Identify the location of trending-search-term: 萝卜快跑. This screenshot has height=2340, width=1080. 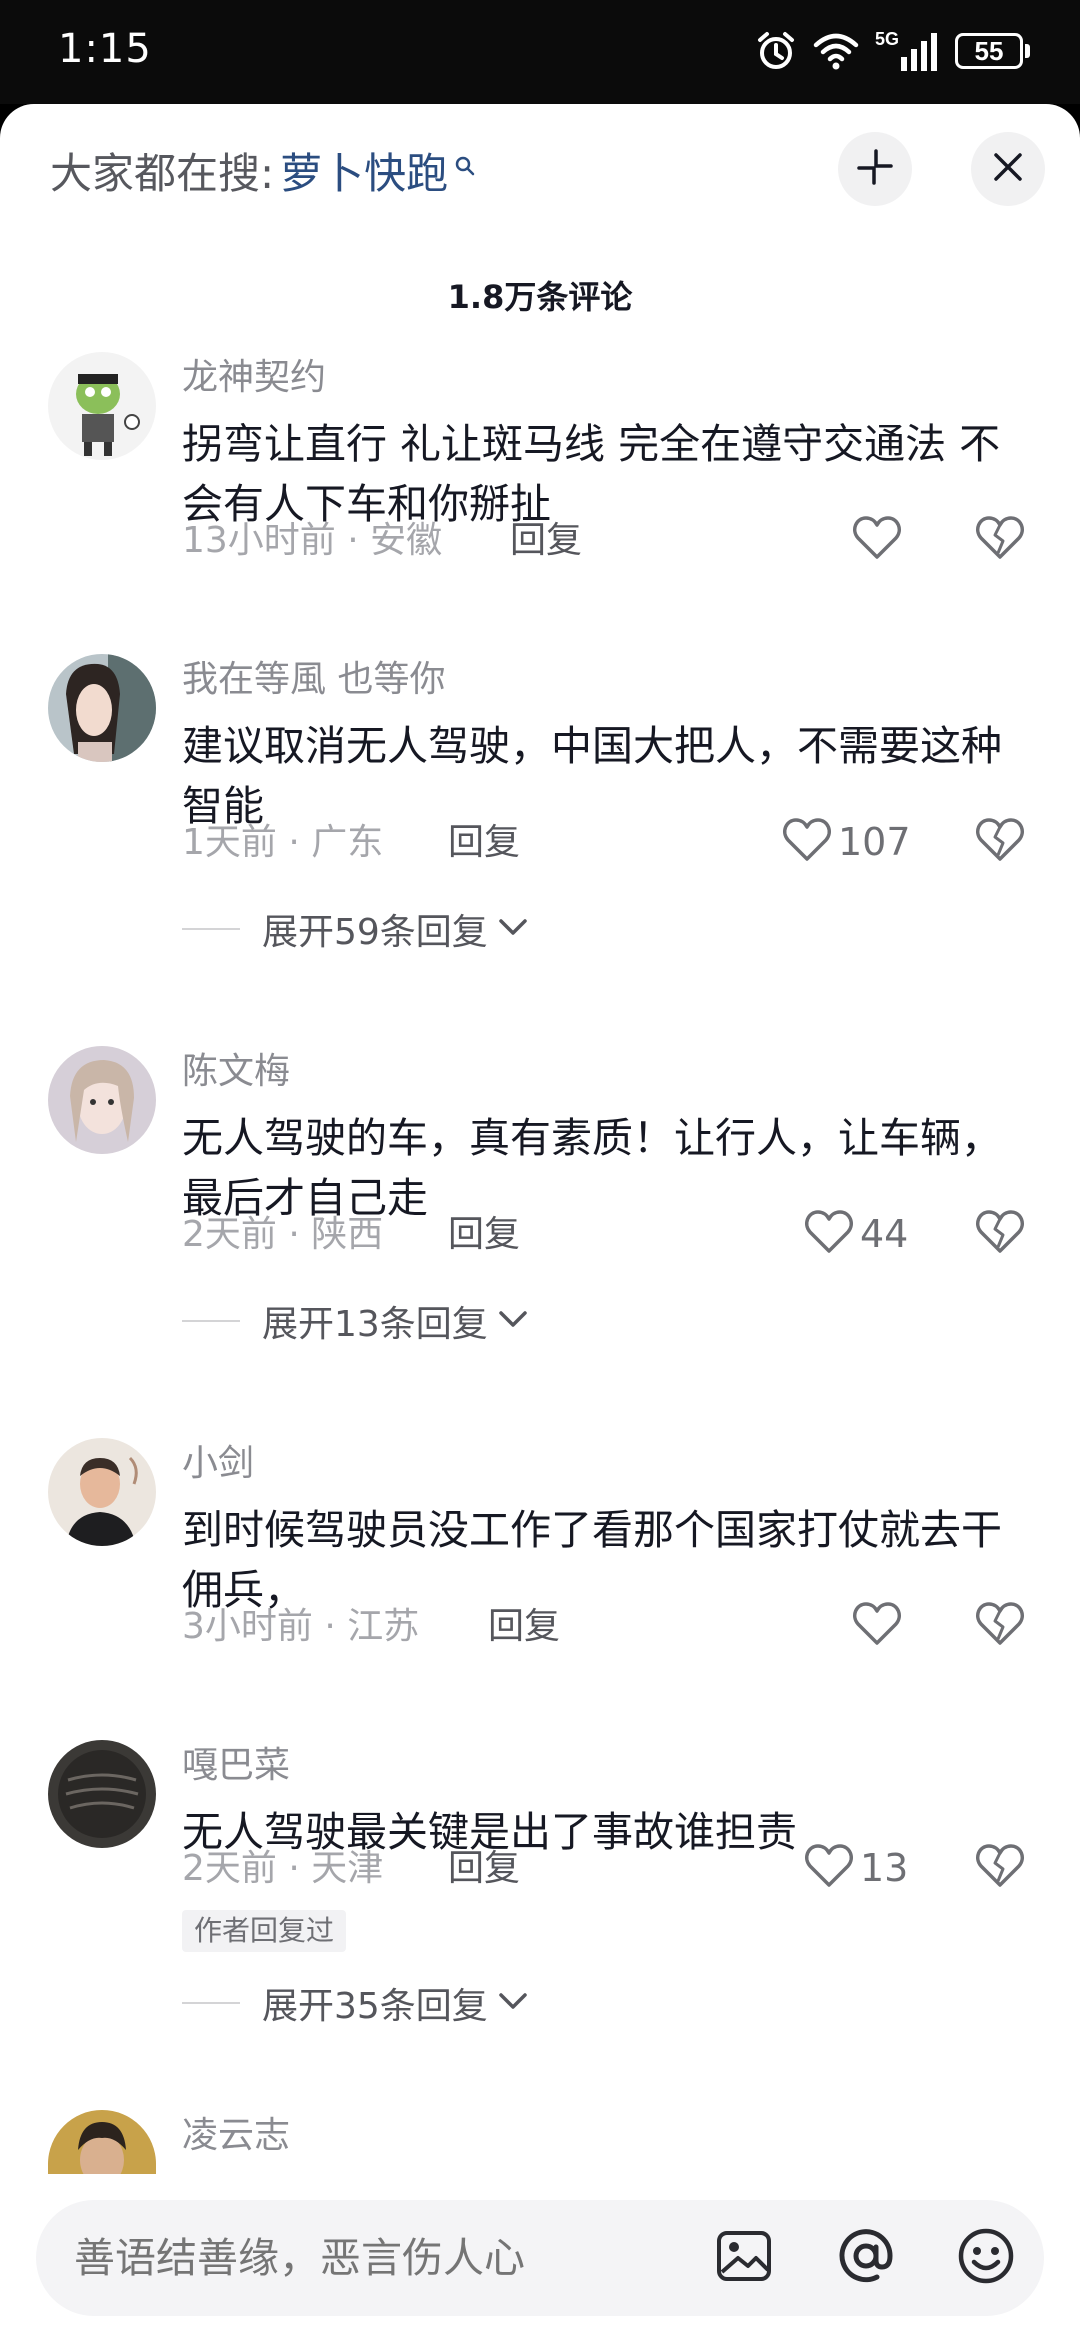
(364, 170).